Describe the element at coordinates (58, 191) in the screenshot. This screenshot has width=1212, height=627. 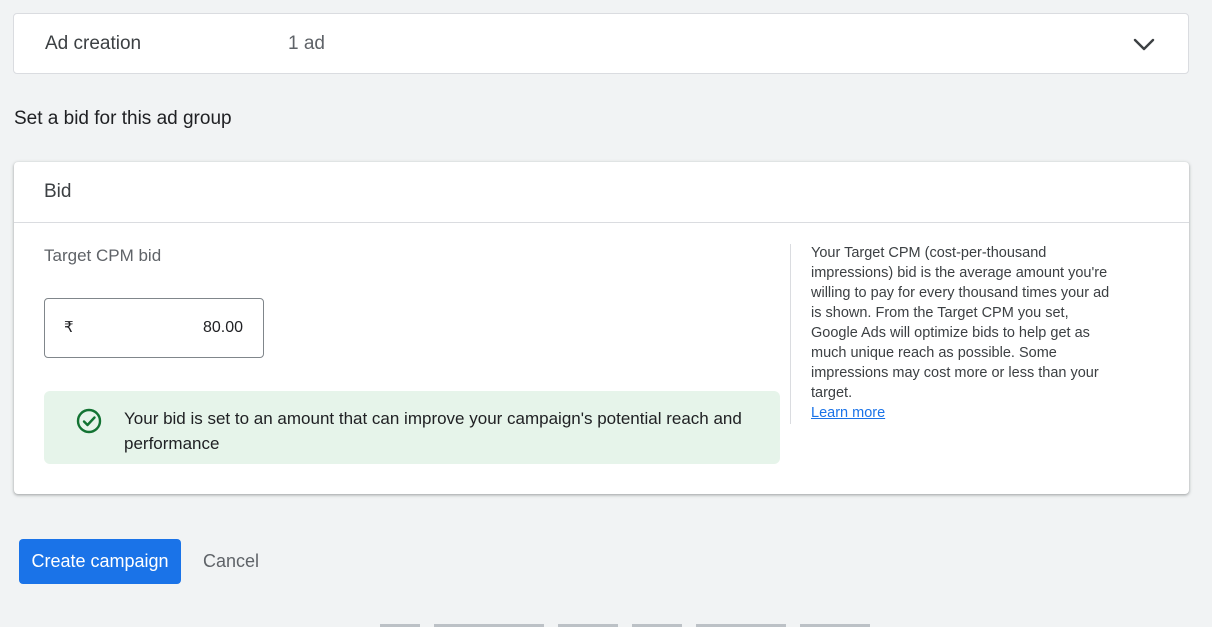
I see `bid-card-title: Bid` at that location.